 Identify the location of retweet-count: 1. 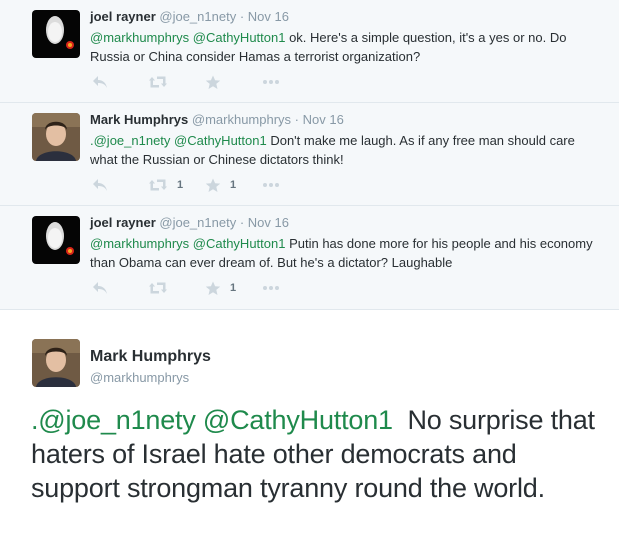
(180, 185).